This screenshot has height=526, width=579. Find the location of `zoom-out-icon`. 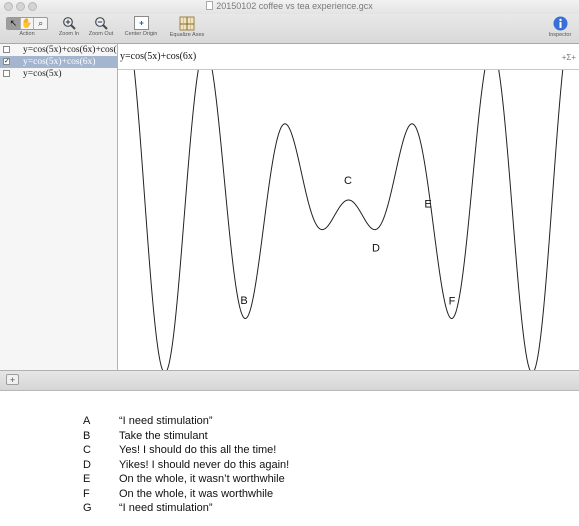

zoom-out-icon is located at coordinates (101, 23).